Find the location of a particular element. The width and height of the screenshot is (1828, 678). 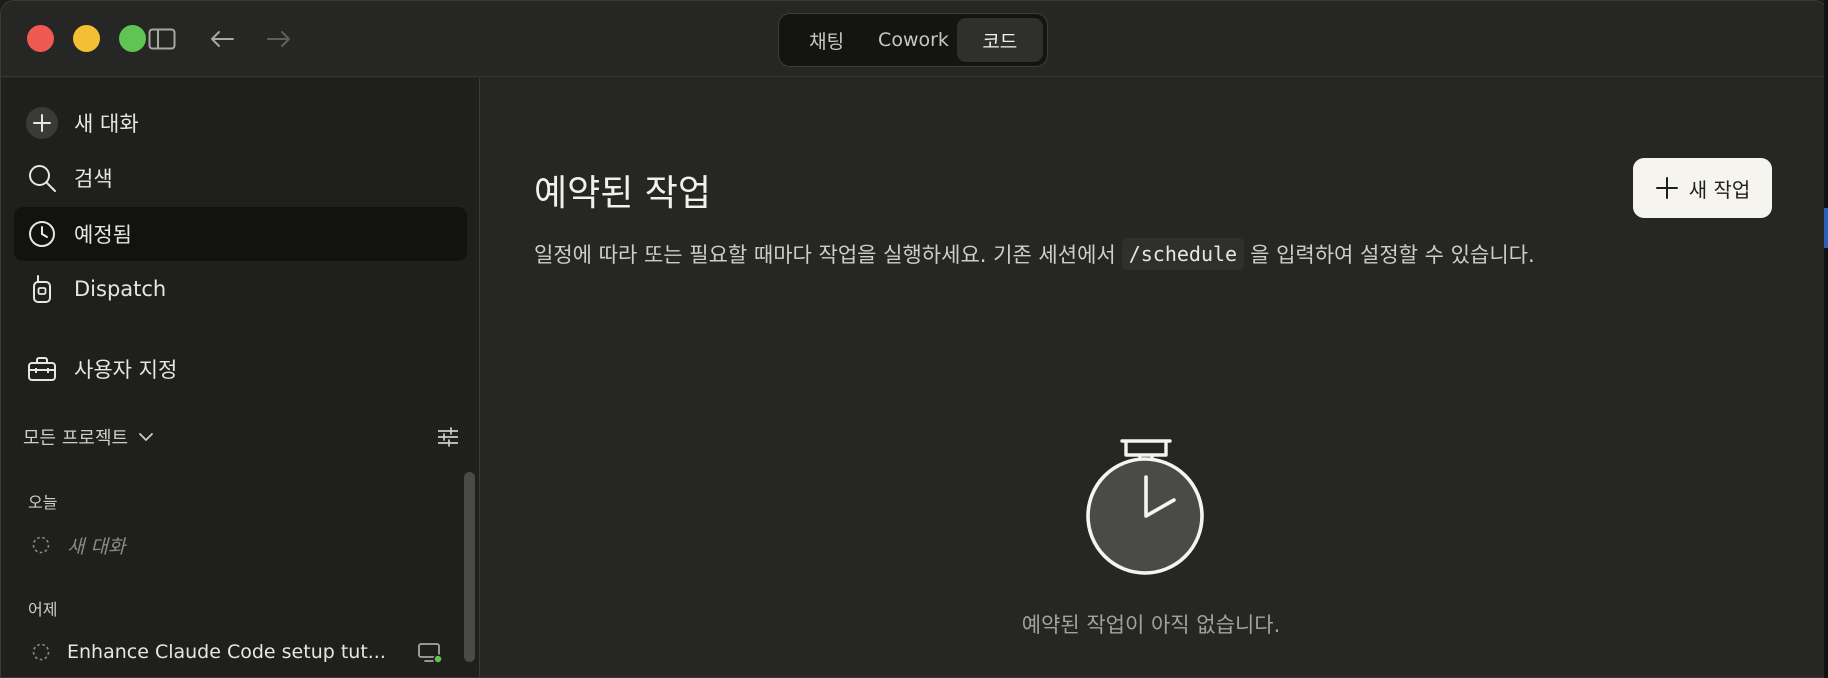

zoom-window-button is located at coordinates (132, 38).